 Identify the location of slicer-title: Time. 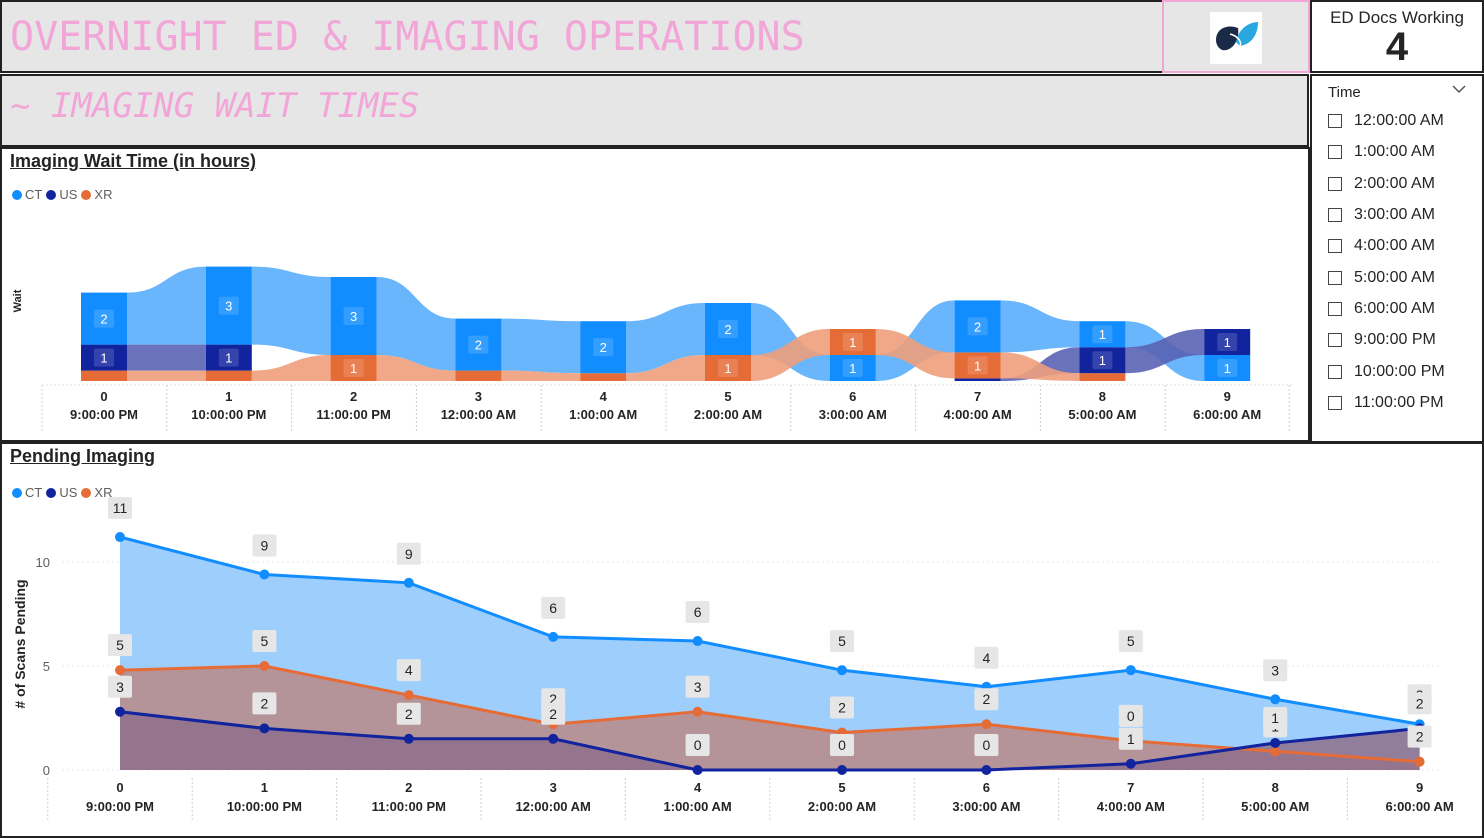
(1344, 92).